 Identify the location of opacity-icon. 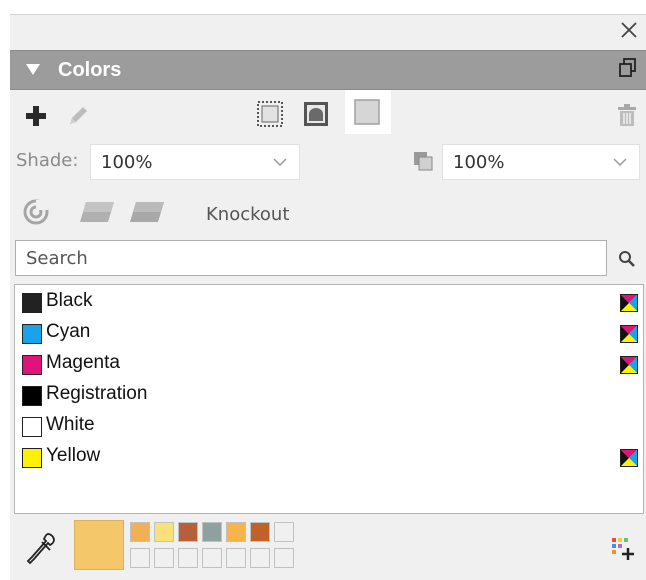
(423, 161).